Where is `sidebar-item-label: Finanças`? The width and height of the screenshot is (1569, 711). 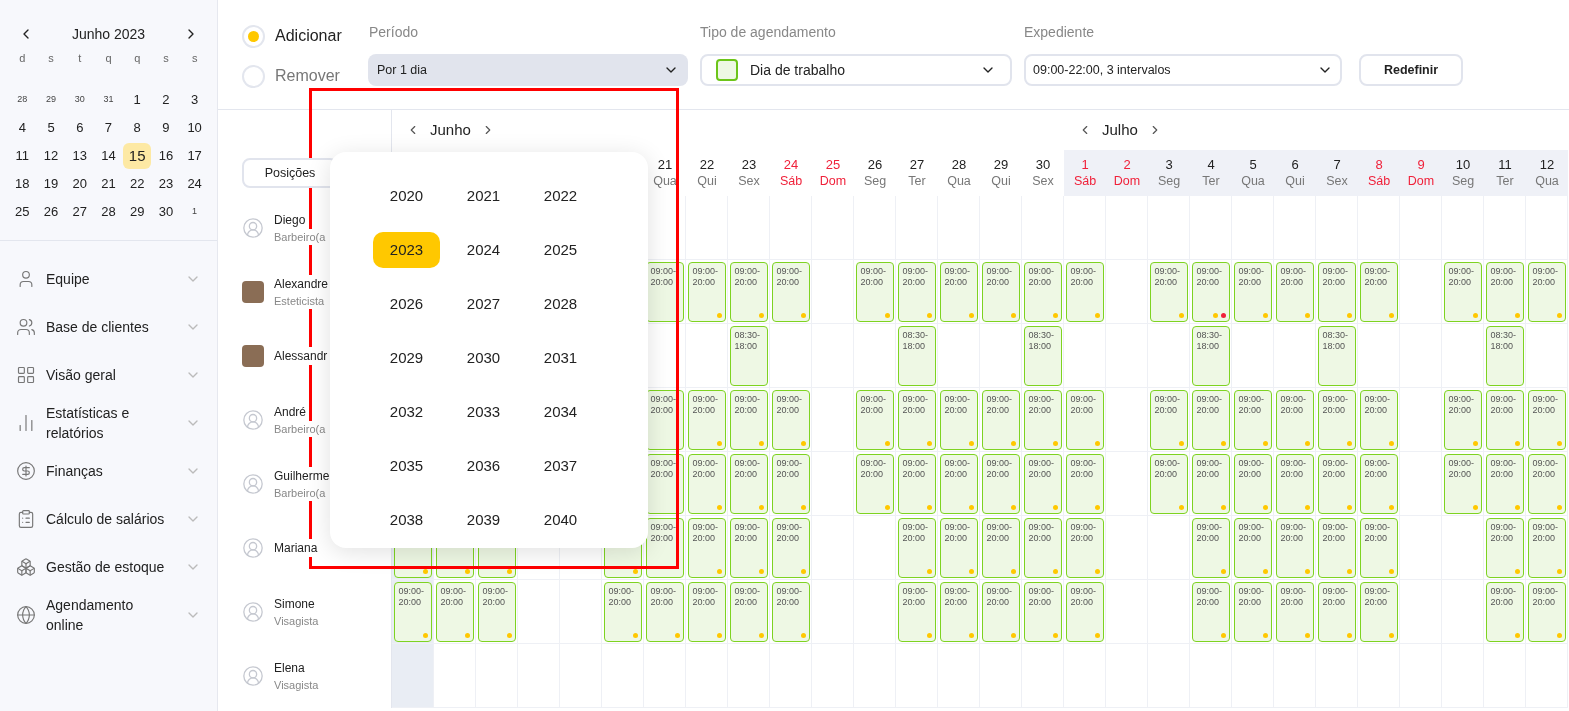 sidebar-item-label: Finanças is located at coordinates (75, 471).